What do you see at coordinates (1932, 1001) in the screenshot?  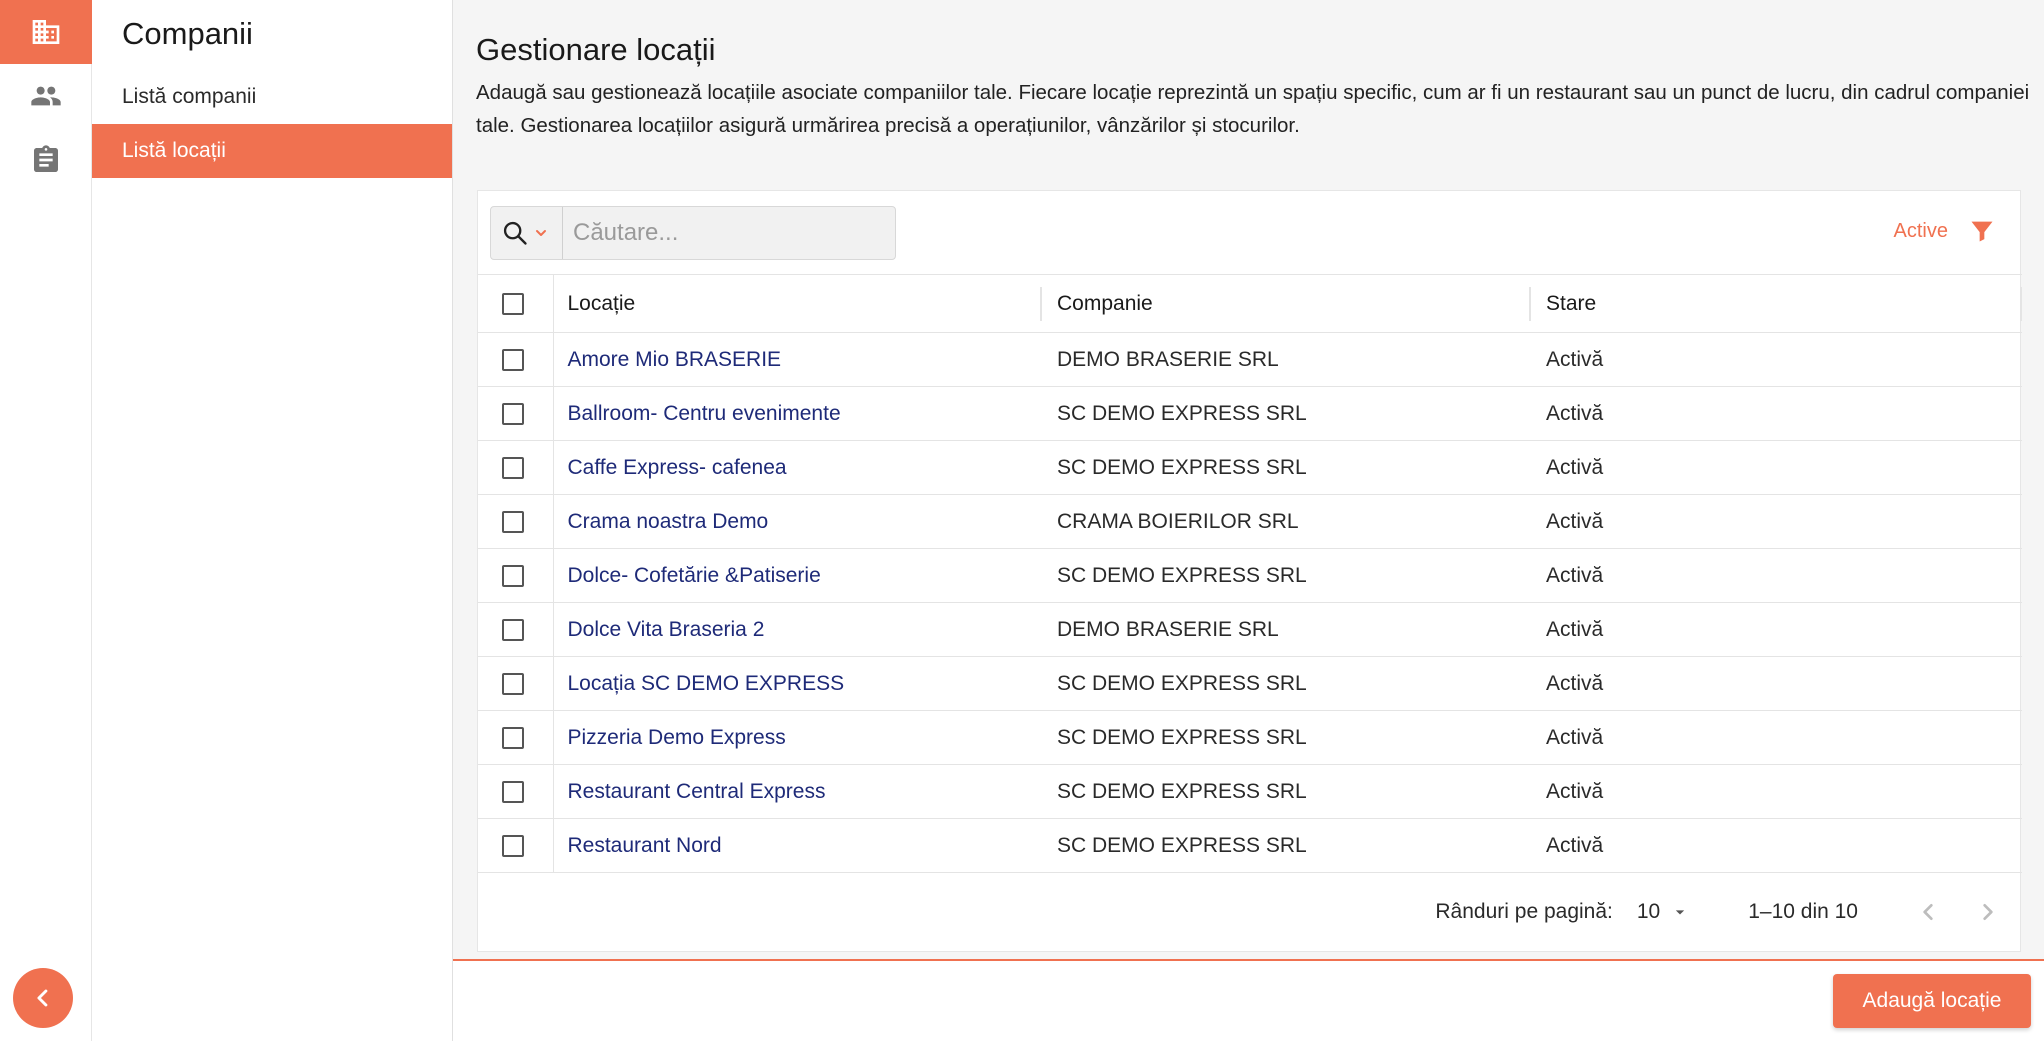 I see `add-location-button: Adaugă locație` at bounding box center [1932, 1001].